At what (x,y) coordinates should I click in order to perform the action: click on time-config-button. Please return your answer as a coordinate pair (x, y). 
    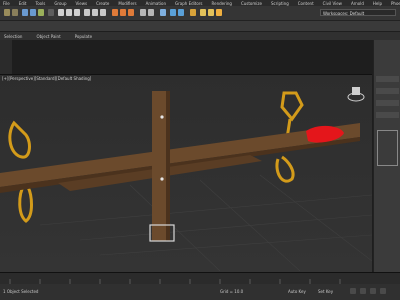
    Looking at the image, I should click on (383, 291).